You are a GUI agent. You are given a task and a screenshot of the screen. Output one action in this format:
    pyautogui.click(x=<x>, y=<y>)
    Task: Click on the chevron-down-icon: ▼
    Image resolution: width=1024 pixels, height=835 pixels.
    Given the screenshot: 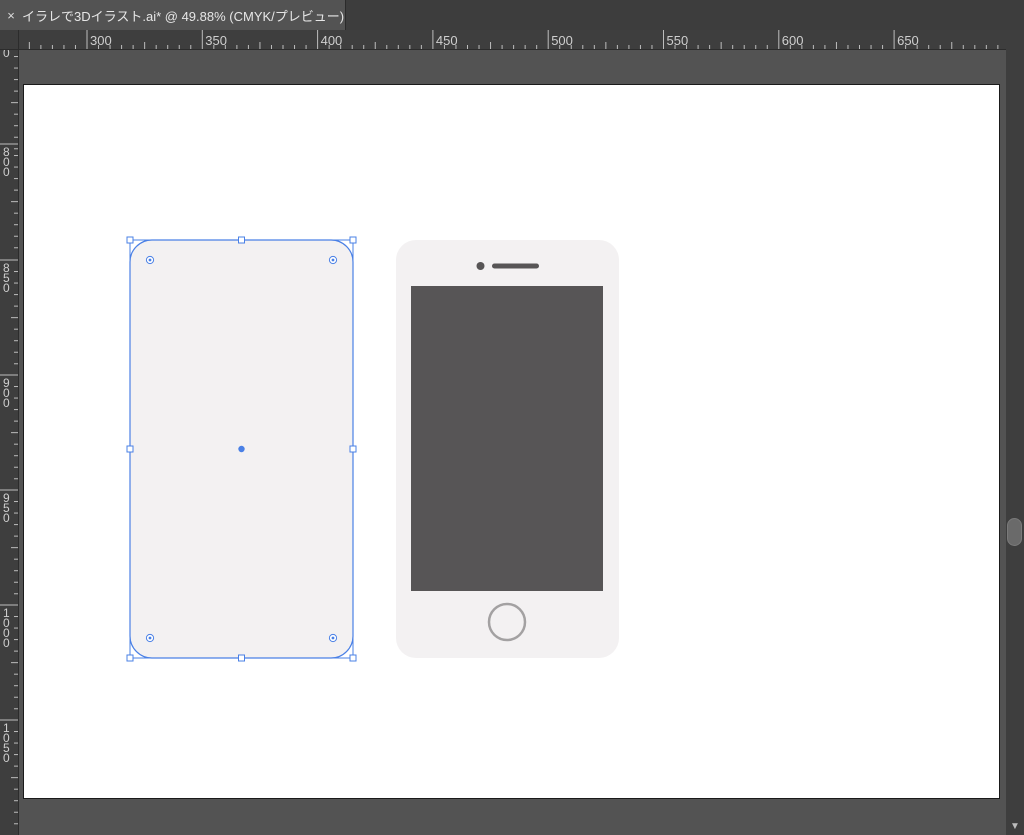 What is the action you would take?
    pyautogui.click(x=1015, y=826)
    